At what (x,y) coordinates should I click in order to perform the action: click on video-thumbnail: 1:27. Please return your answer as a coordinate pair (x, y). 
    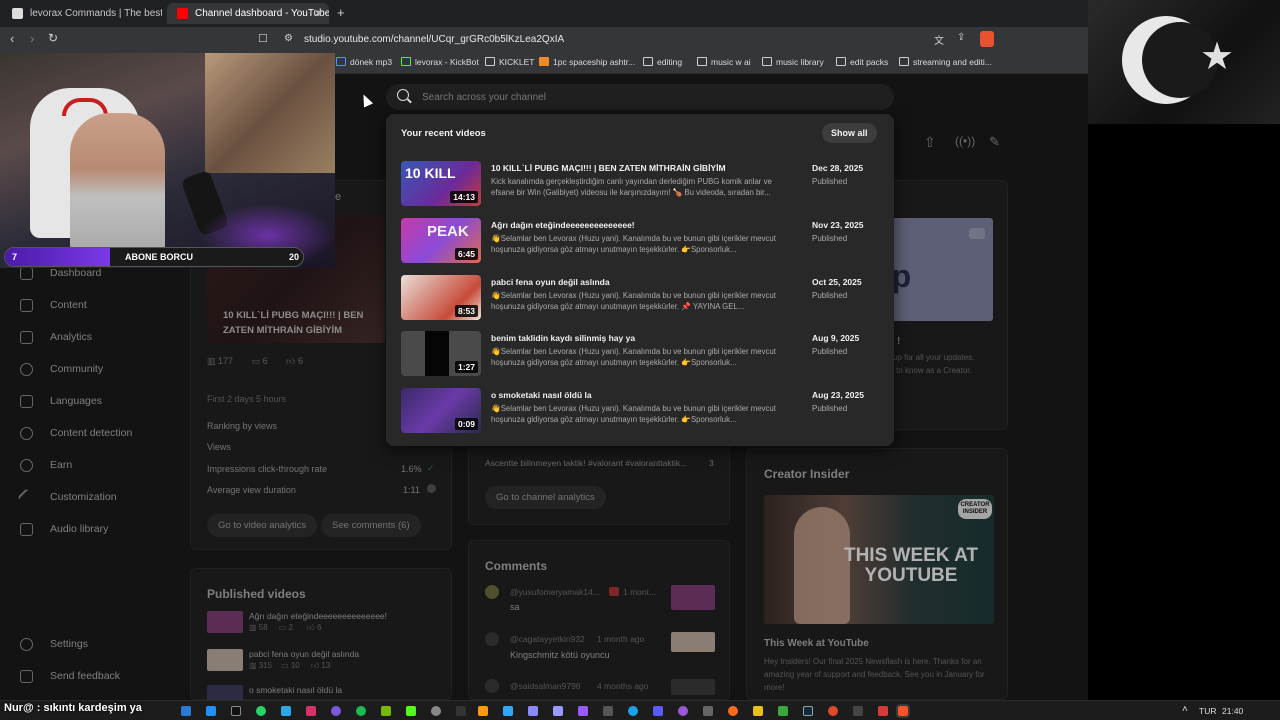
    Looking at the image, I should click on (441, 353).